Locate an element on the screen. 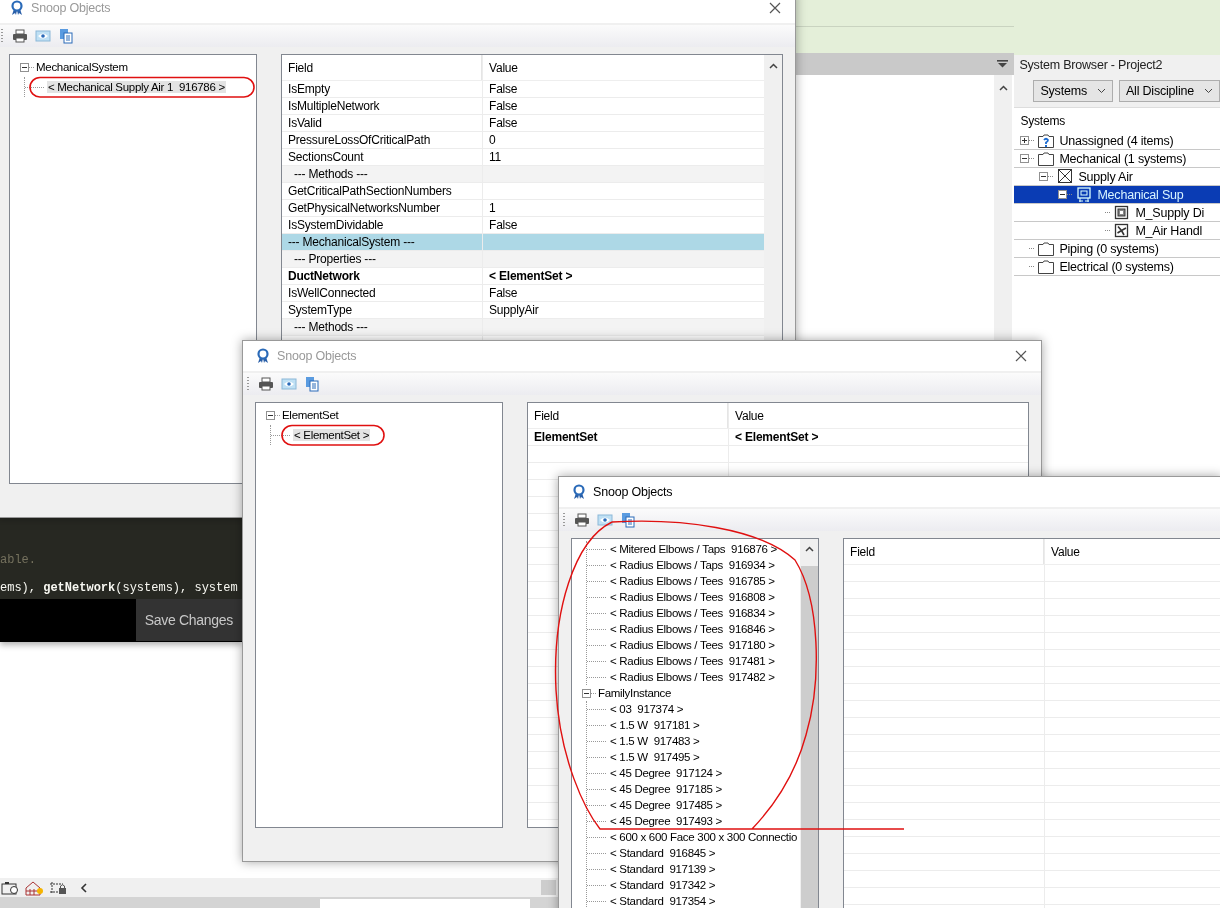 This screenshot has height=908, width=1220. field-cell-text: IsMultipleNetwork is located at coordinates (334, 106).